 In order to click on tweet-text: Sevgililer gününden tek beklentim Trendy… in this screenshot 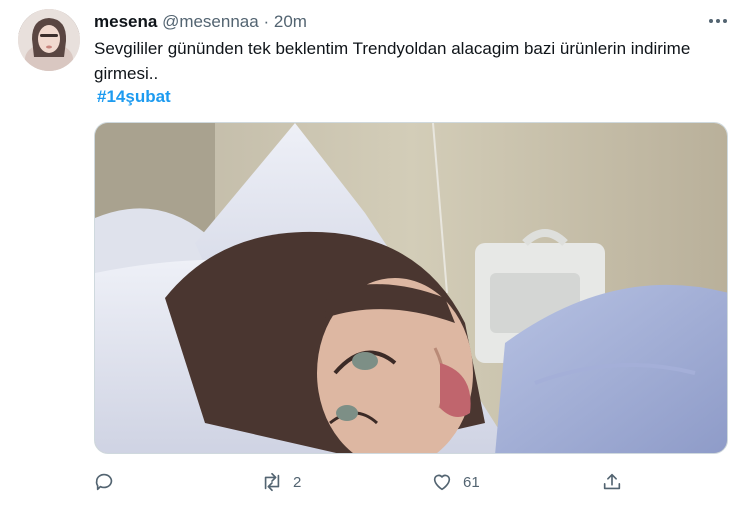, I will do `click(392, 61)`.